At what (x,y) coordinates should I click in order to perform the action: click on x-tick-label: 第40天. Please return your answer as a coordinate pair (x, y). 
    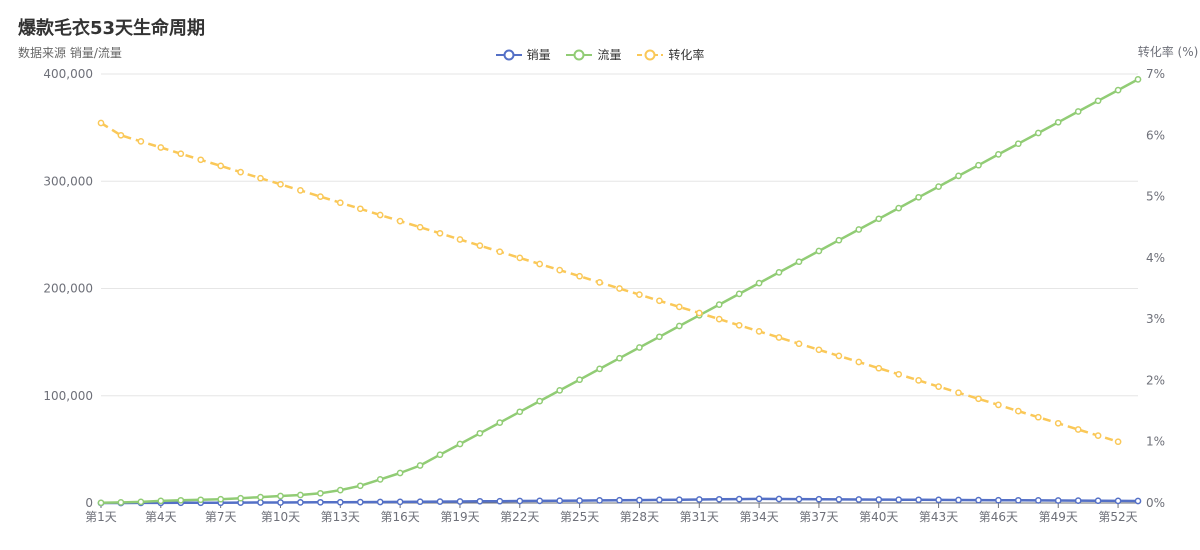
    Looking at the image, I should click on (878, 517).